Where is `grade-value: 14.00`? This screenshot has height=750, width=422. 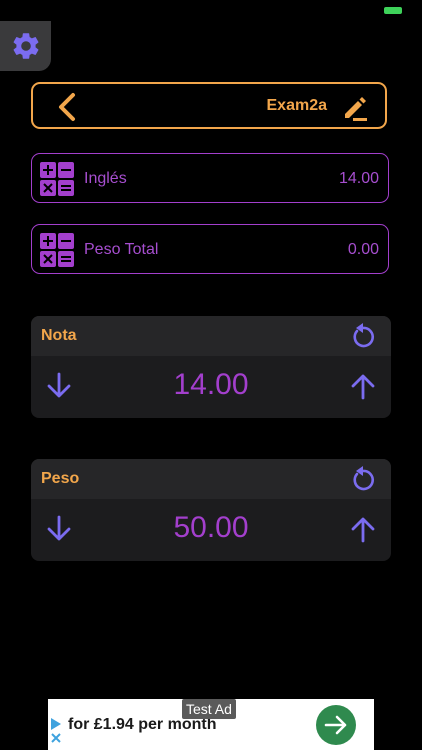 grade-value: 14.00 is located at coordinates (211, 384).